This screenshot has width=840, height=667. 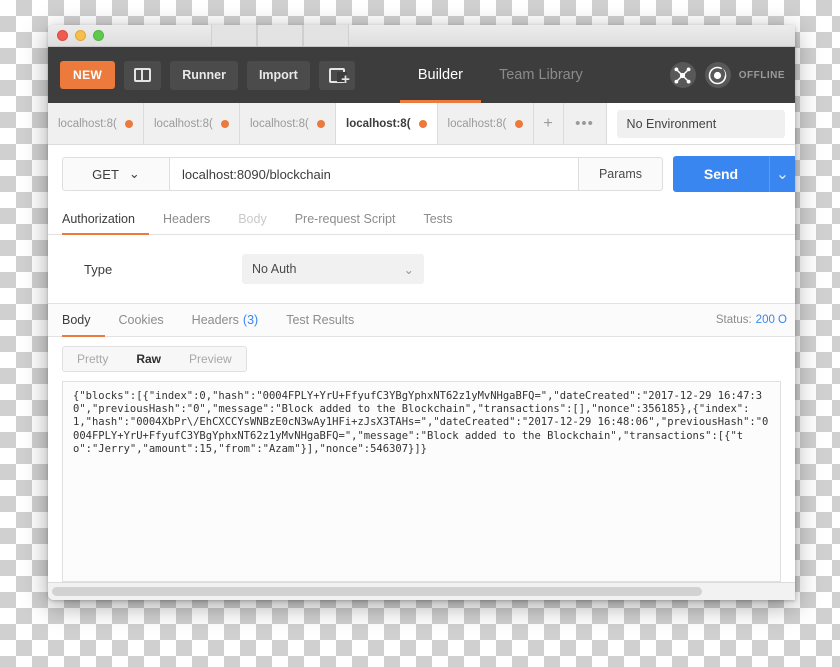 What do you see at coordinates (141, 320) in the screenshot?
I see `tab-cookies: Cookies` at bounding box center [141, 320].